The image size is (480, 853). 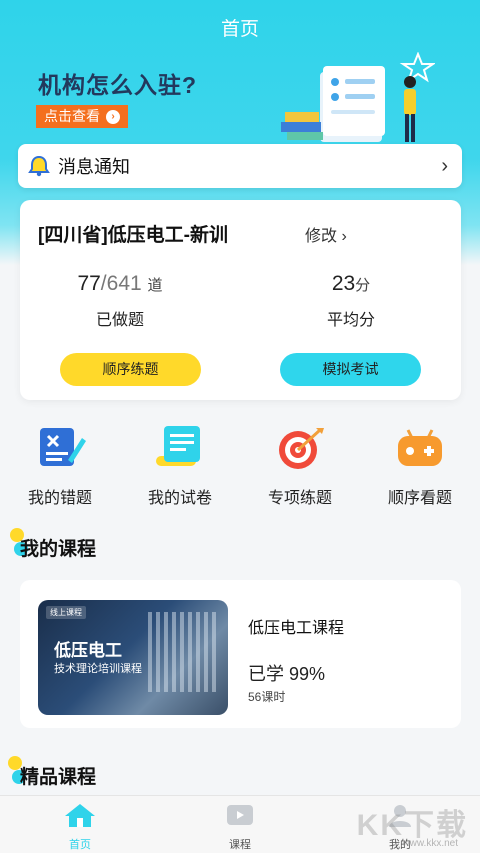 What do you see at coordinates (286, 673) in the screenshot?
I see `course-progress: 已学 99%` at bounding box center [286, 673].